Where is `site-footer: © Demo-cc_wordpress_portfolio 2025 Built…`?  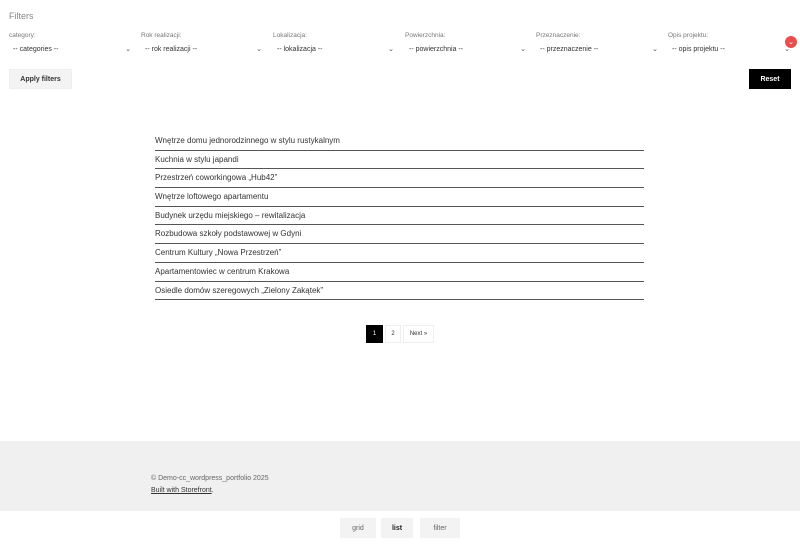 site-footer: © Demo-cc_wordpress_portfolio 2025 Built… is located at coordinates (400, 476).